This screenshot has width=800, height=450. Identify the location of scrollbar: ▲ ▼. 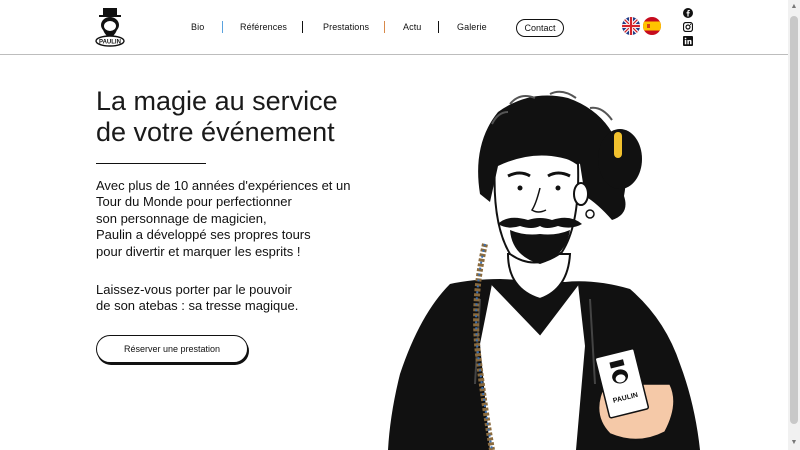
(794, 225).